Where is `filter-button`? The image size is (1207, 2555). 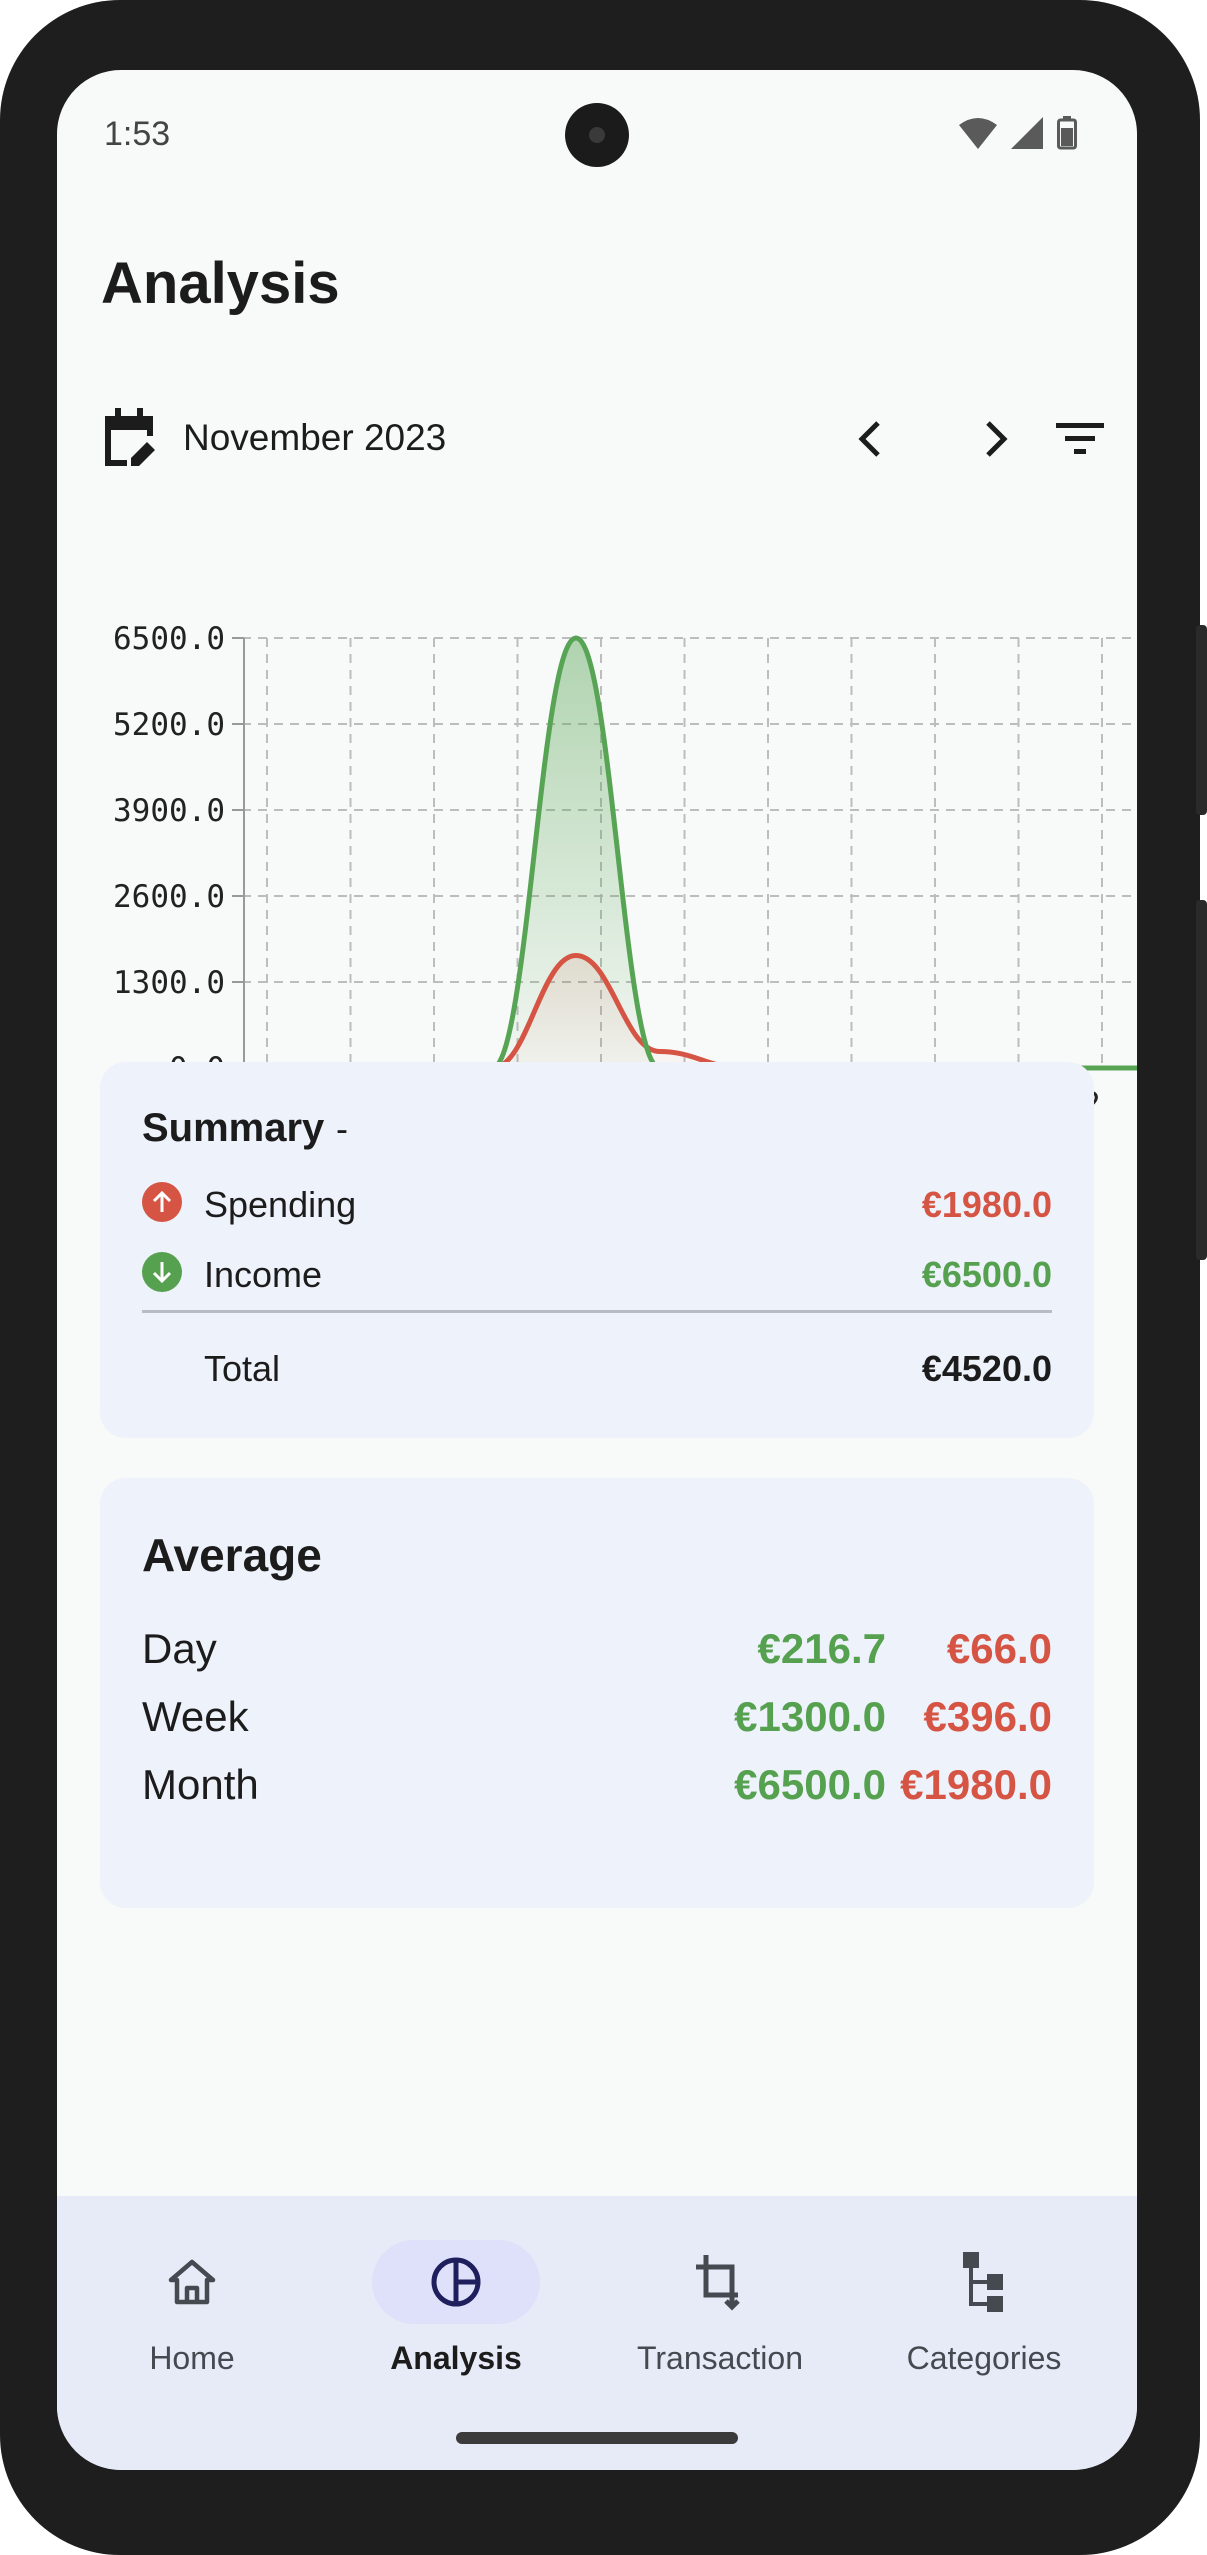
filter-button is located at coordinates (1080, 439).